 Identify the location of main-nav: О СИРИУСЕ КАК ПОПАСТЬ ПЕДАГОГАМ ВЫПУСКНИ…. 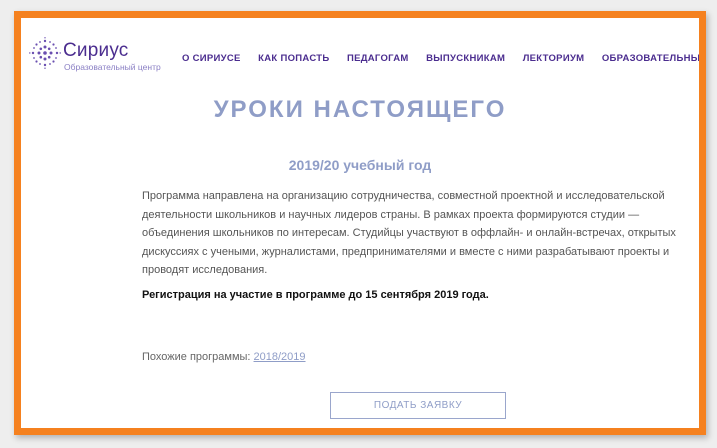
(440, 58).